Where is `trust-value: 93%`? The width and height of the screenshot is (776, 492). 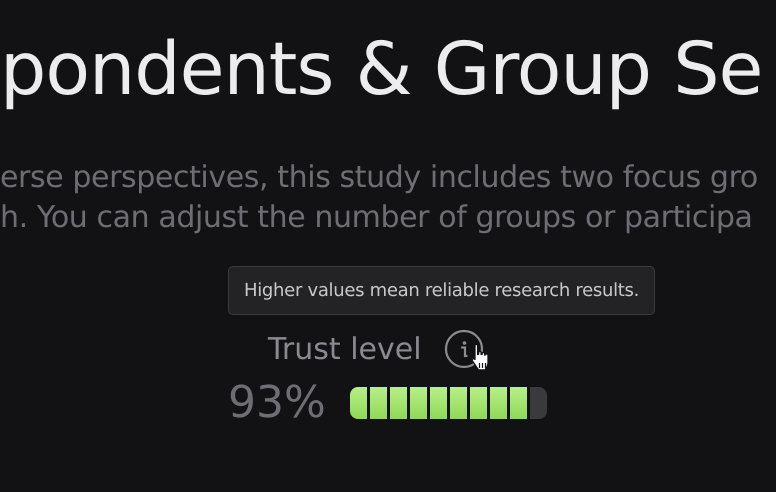
trust-value: 93% is located at coordinates (277, 402).